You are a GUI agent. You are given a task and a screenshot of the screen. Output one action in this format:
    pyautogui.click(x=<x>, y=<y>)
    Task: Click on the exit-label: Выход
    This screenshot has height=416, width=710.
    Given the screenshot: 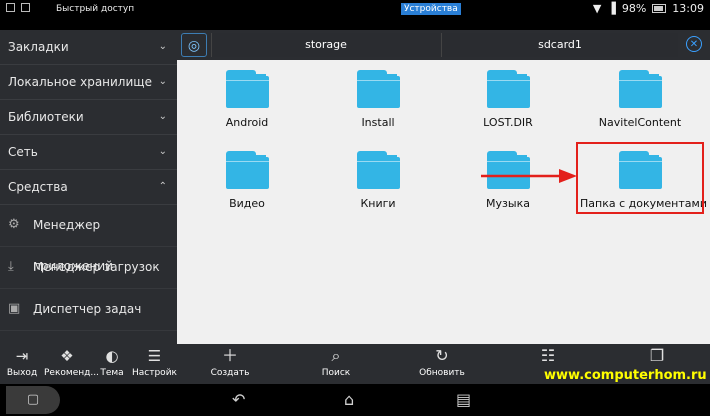 What is the action you would take?
    pyautogui.click(x=22, y=373)
    